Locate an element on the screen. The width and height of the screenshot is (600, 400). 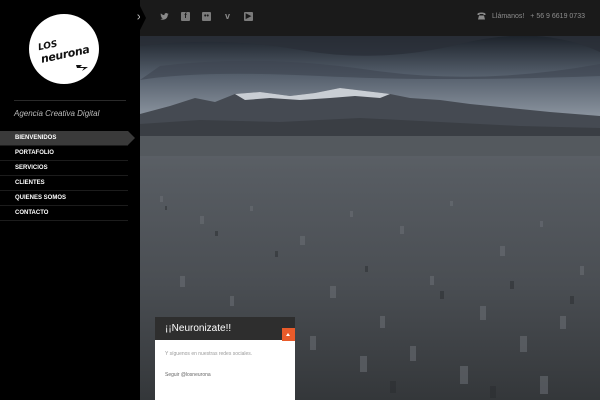
facebook-icon: f is located at coordinates (185, 16).